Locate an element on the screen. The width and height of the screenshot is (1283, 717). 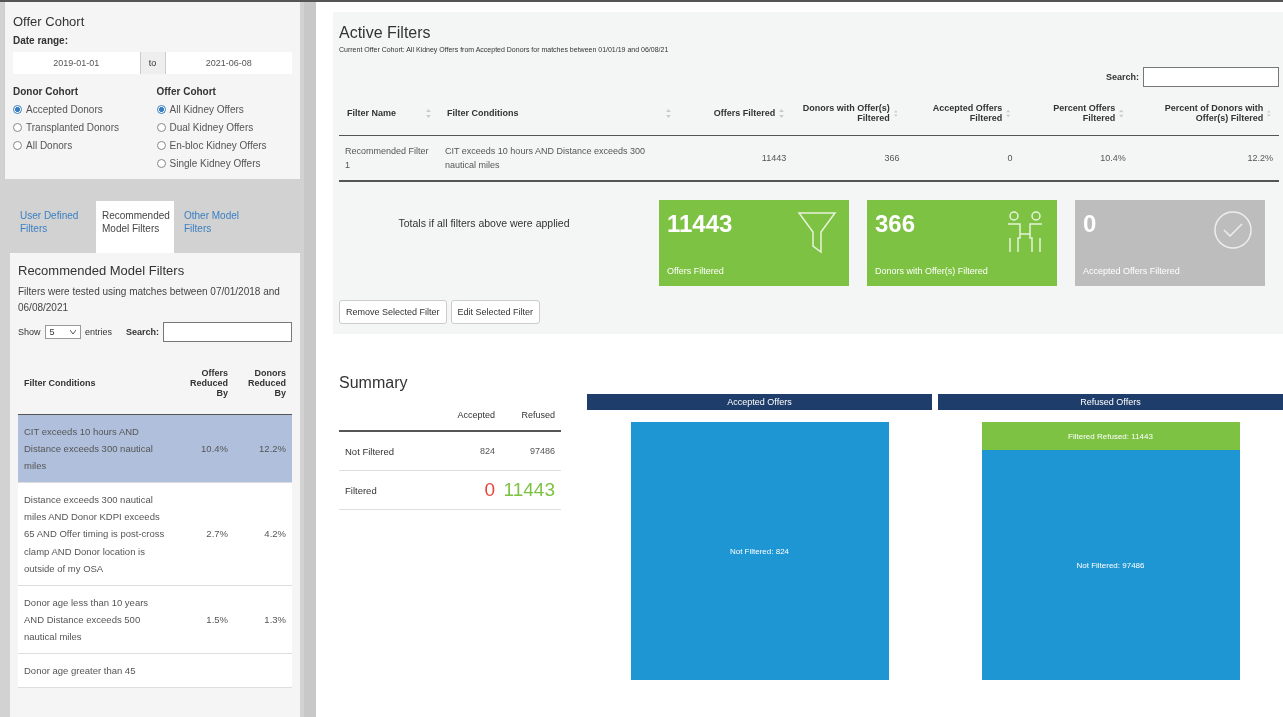
show-label: Show is located at coordinates (29, 332).